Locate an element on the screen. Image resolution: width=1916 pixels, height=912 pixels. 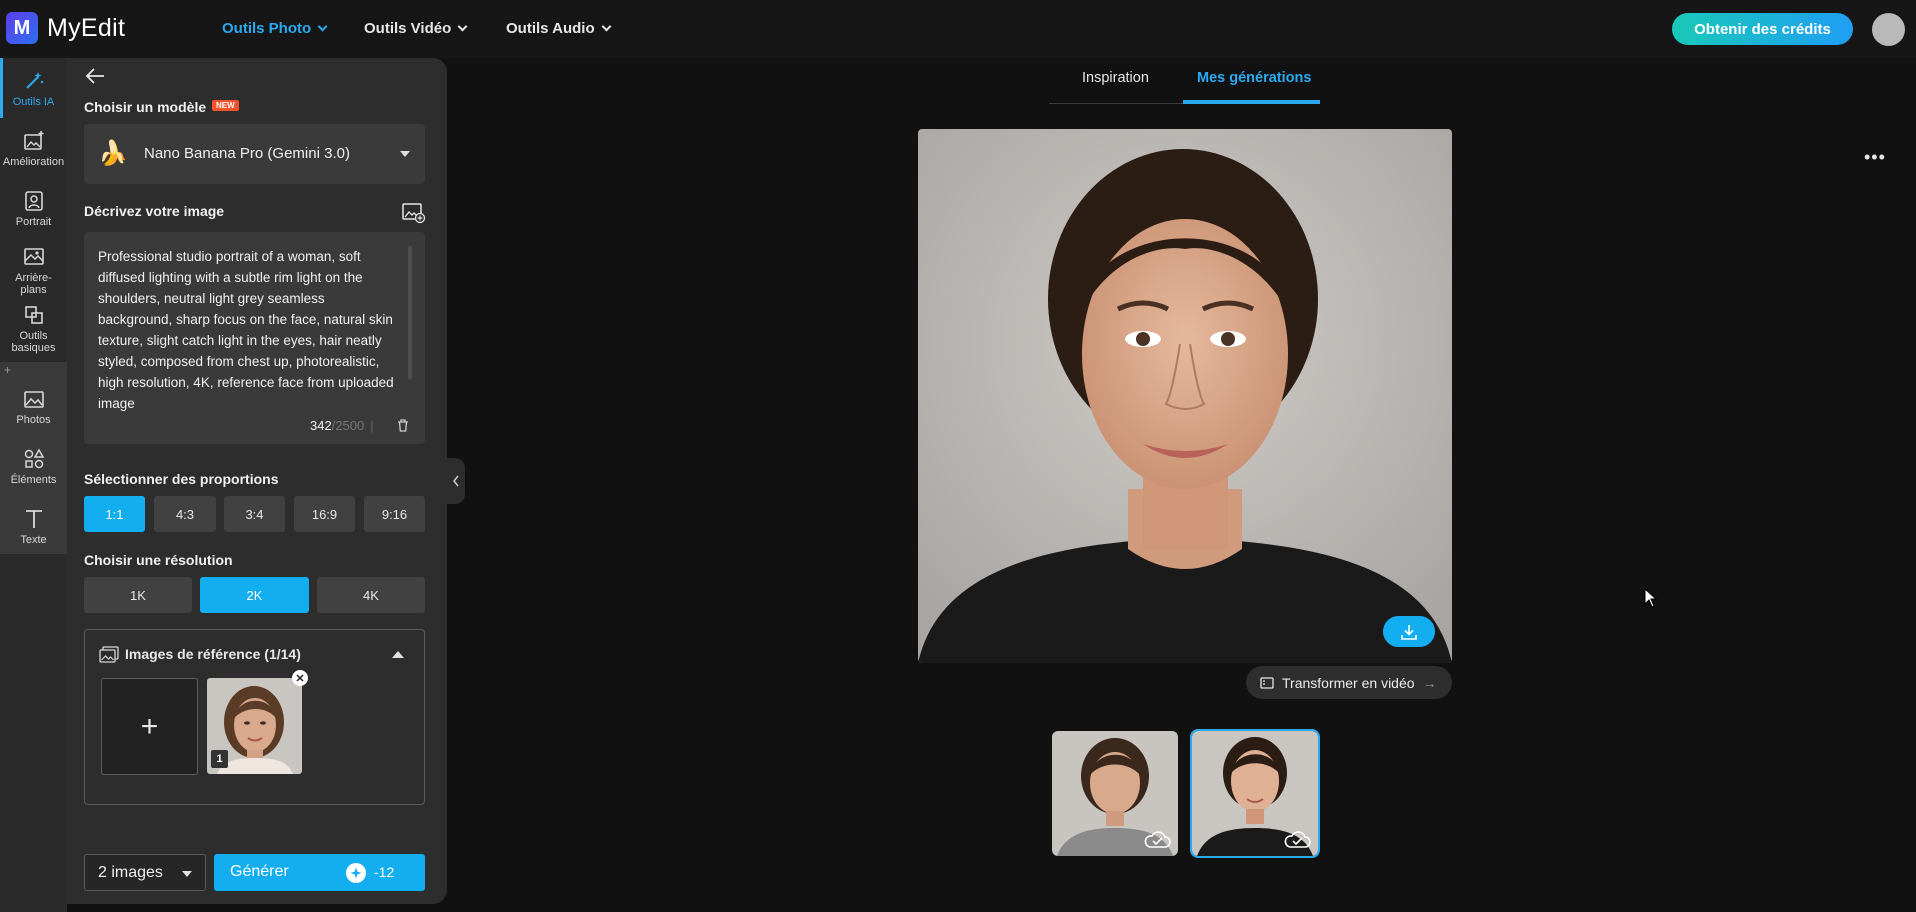
get-credits-button: Obtenir des crédits is located at coordinates (1762, 29).